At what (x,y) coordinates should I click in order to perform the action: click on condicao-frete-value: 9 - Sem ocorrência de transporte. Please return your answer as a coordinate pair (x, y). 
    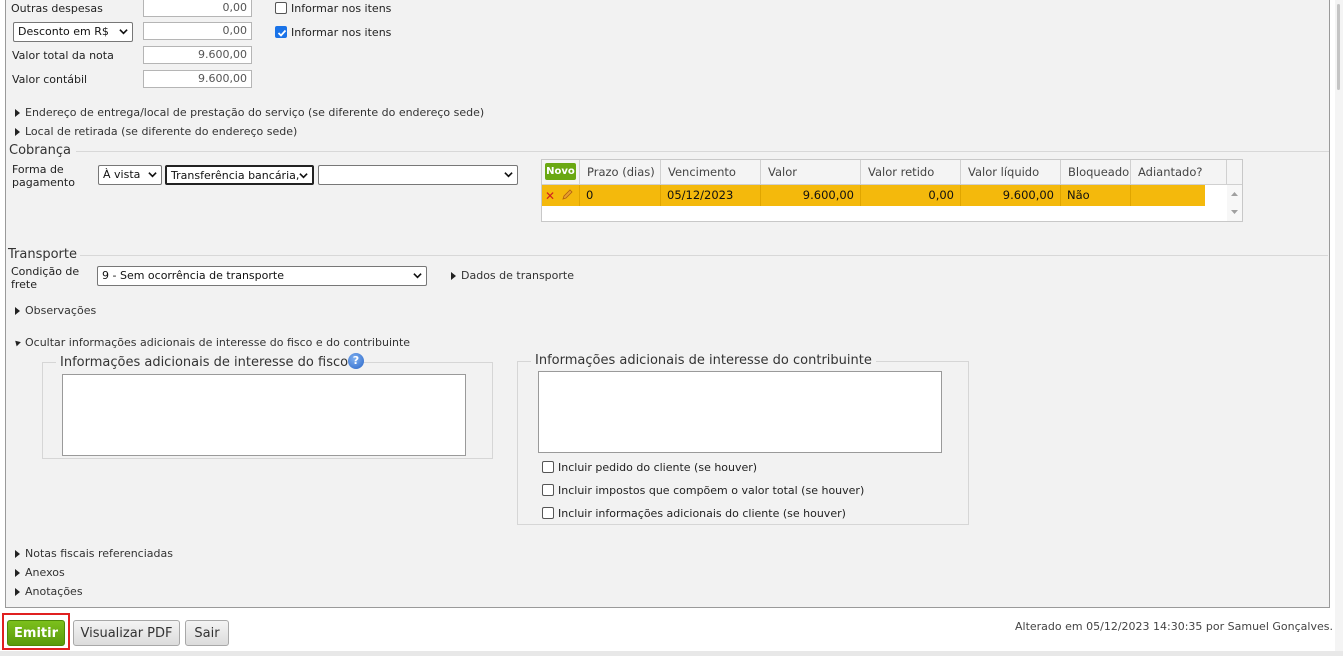
    Looking at the image, I should click on (193, 275).